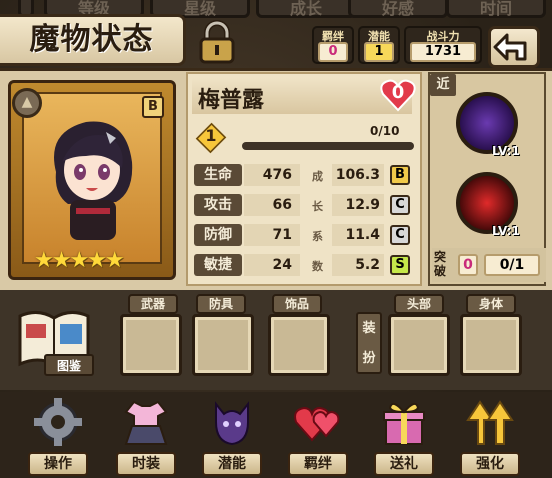 The image size is (552, 478). I want to click on breakthrough-count: 0, so click(468, 265).